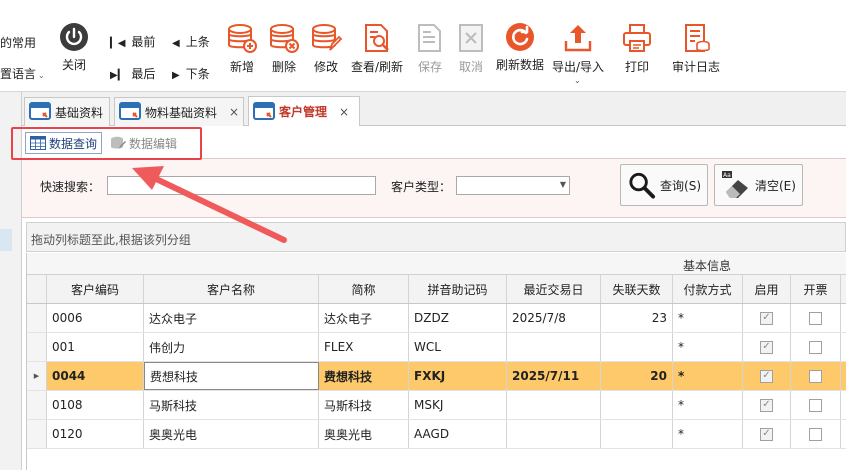 This screenshot has width=846, height=470. I want to click on annotation-arrow, so click(209, 204).